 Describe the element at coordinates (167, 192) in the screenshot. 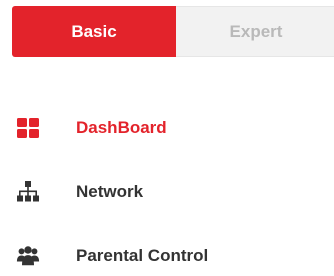

I see `sidebar-item-network: Network` at that location.